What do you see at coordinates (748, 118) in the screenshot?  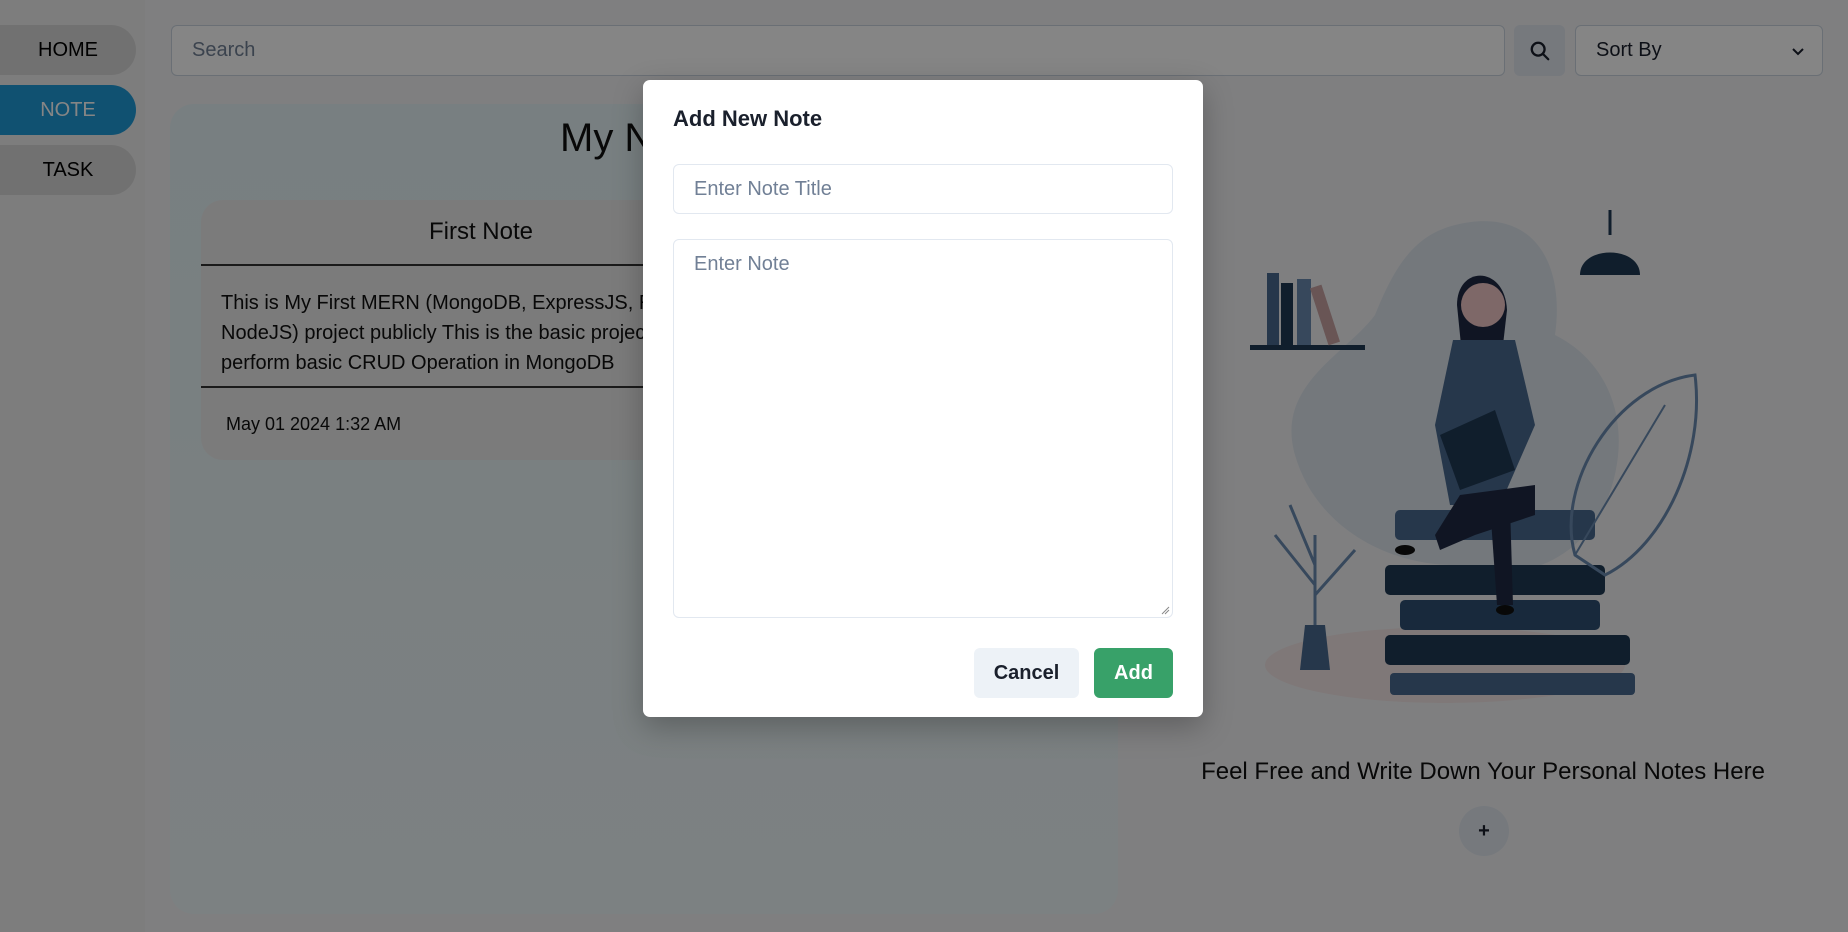 I see `modal-title: Add New Note` at bounding box center [748, 118].